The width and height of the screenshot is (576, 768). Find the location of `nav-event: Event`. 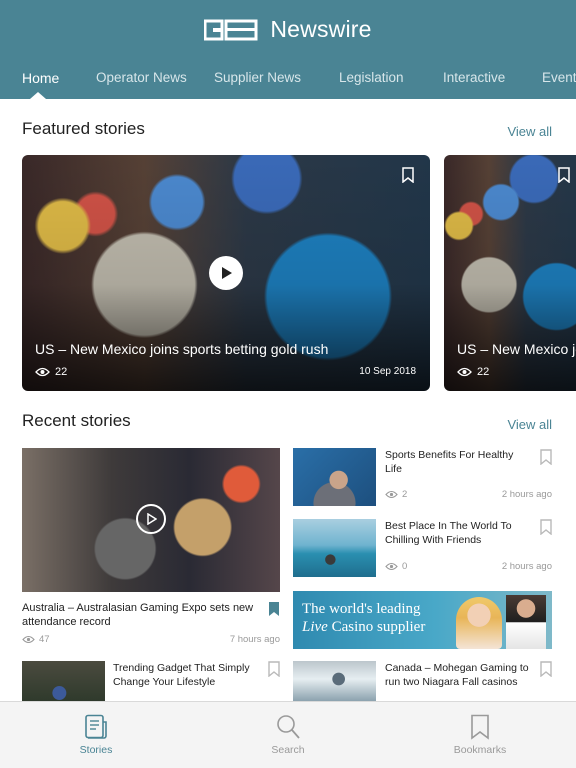

nav-event: Event is located at coordinates (559, 77).